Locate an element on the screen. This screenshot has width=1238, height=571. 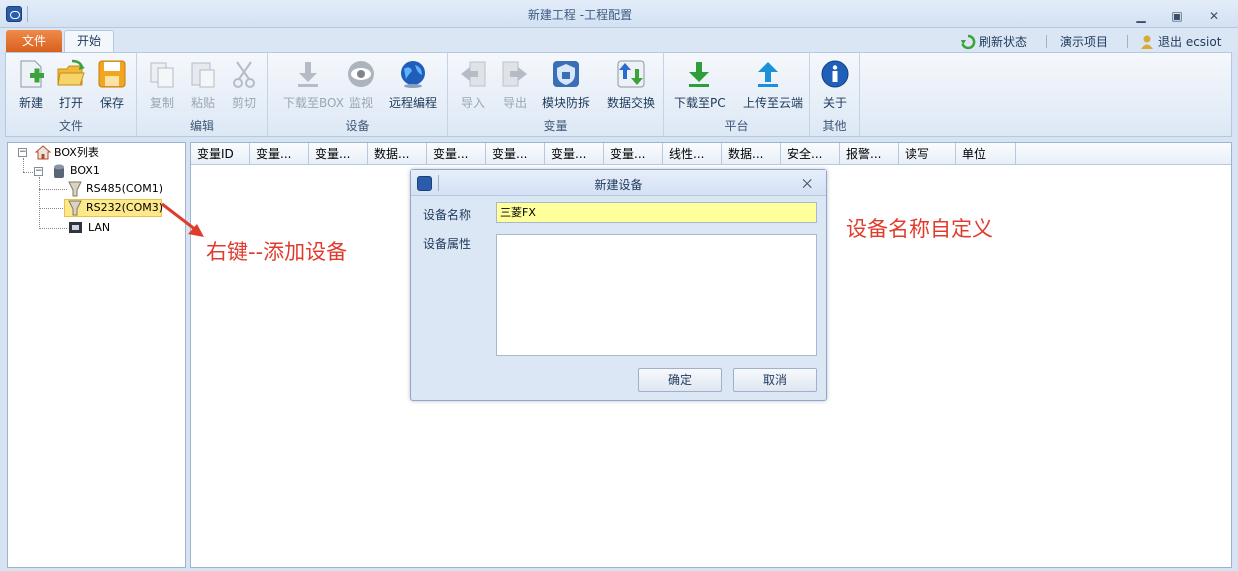
demo-project-button: 演示项目 is located at coordinates (1084, 42).